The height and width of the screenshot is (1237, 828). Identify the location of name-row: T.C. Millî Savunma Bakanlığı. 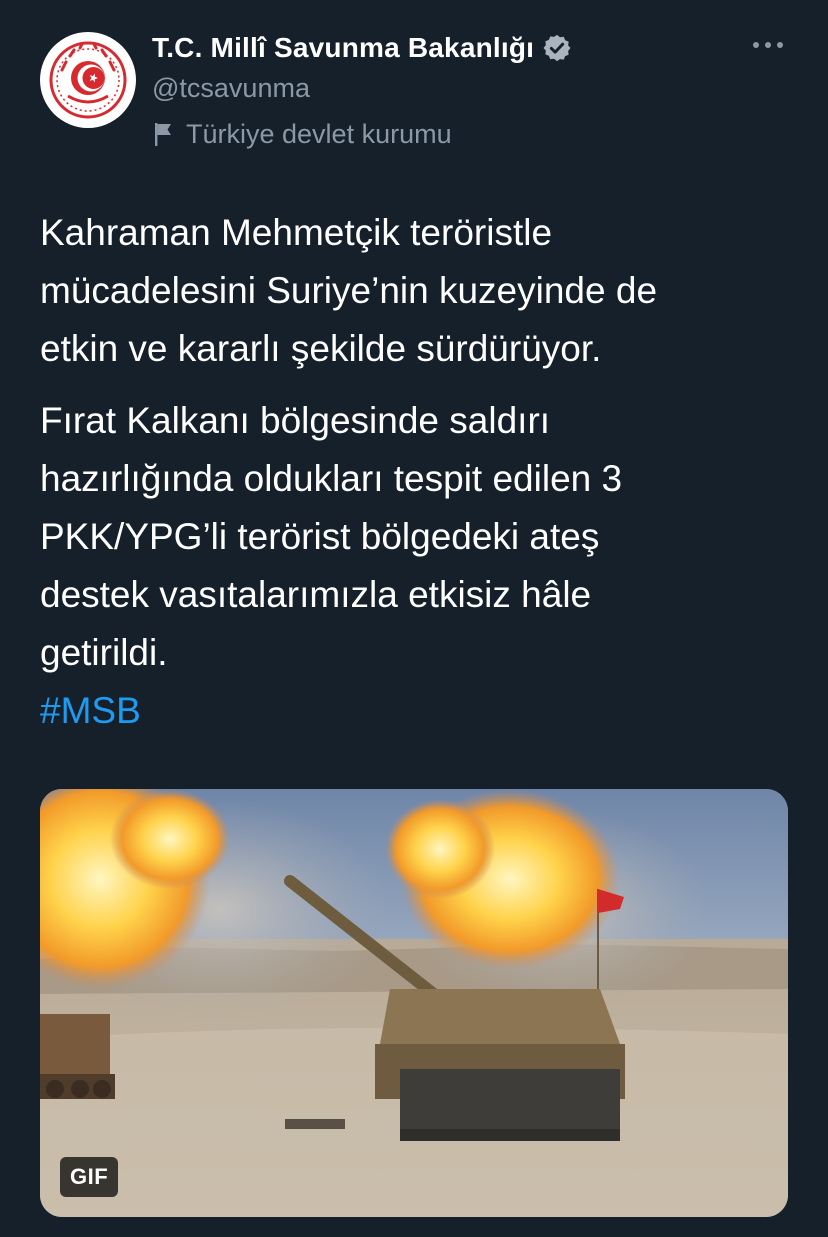
(362, 48).